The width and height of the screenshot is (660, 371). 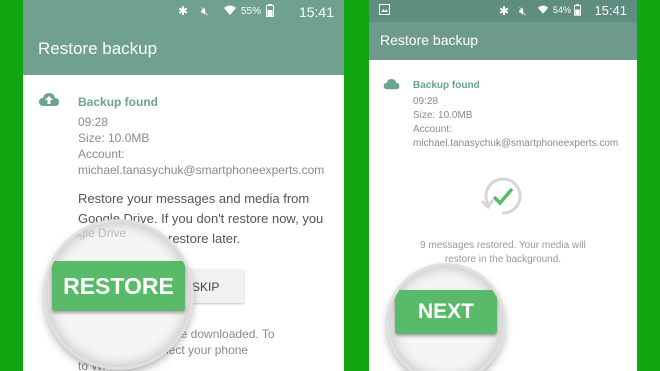 I want to click on battery-percent: 55%, so click(x=251, y=11).